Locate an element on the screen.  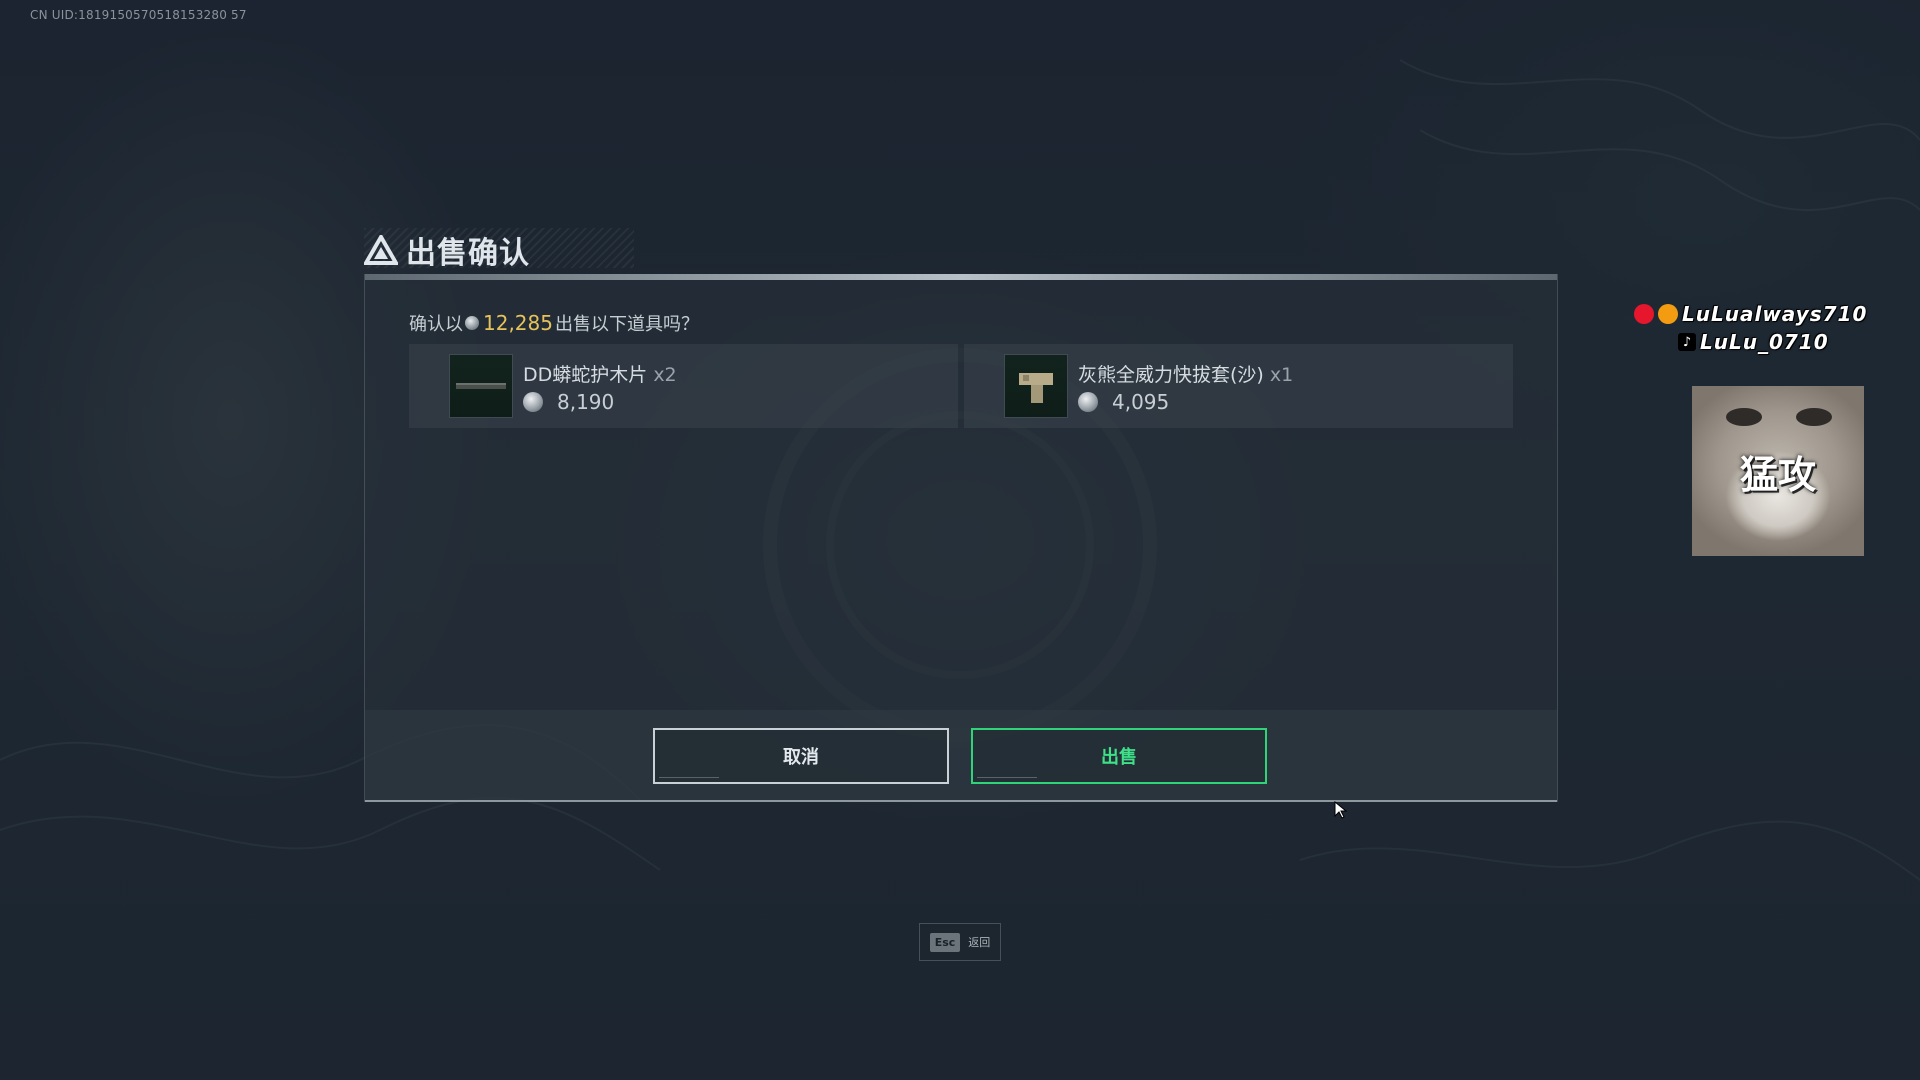
item-card: DD蟒蛇护木片 x2 8,190 is located at coordinates (683, 386).